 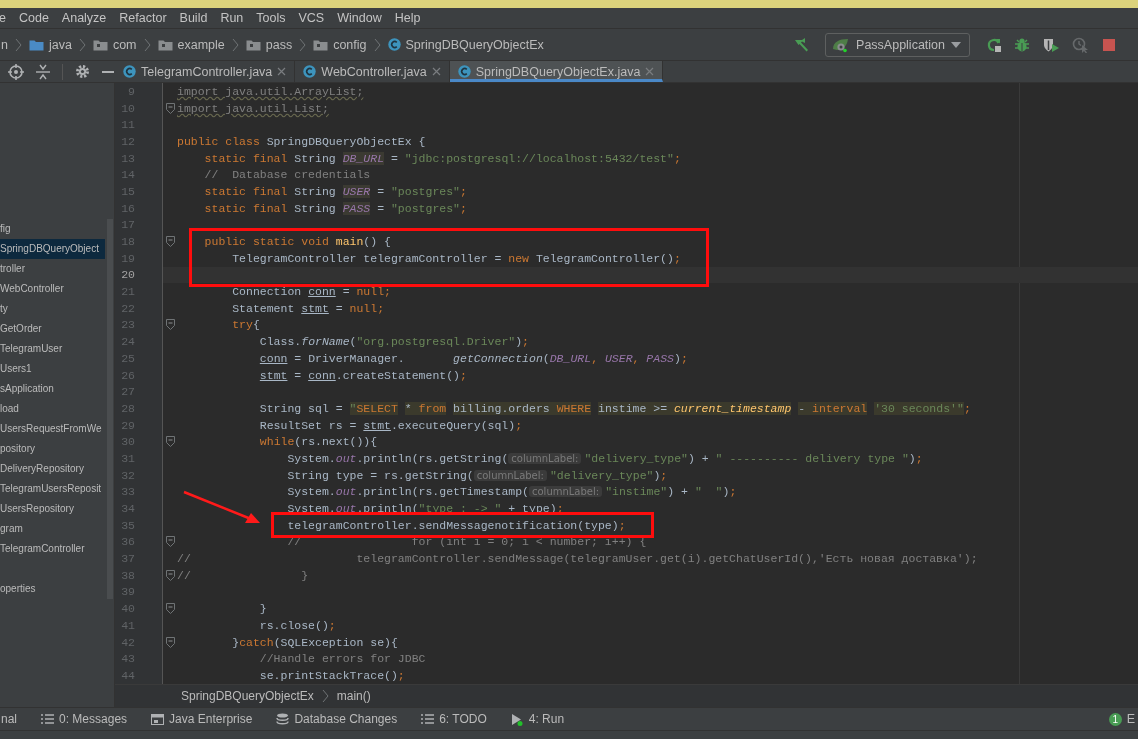 What do you see at coordinates (52, 429) in the screenshot?
I see `tree-item: UsersRequestFromWe` at bounding box center [52, 429].